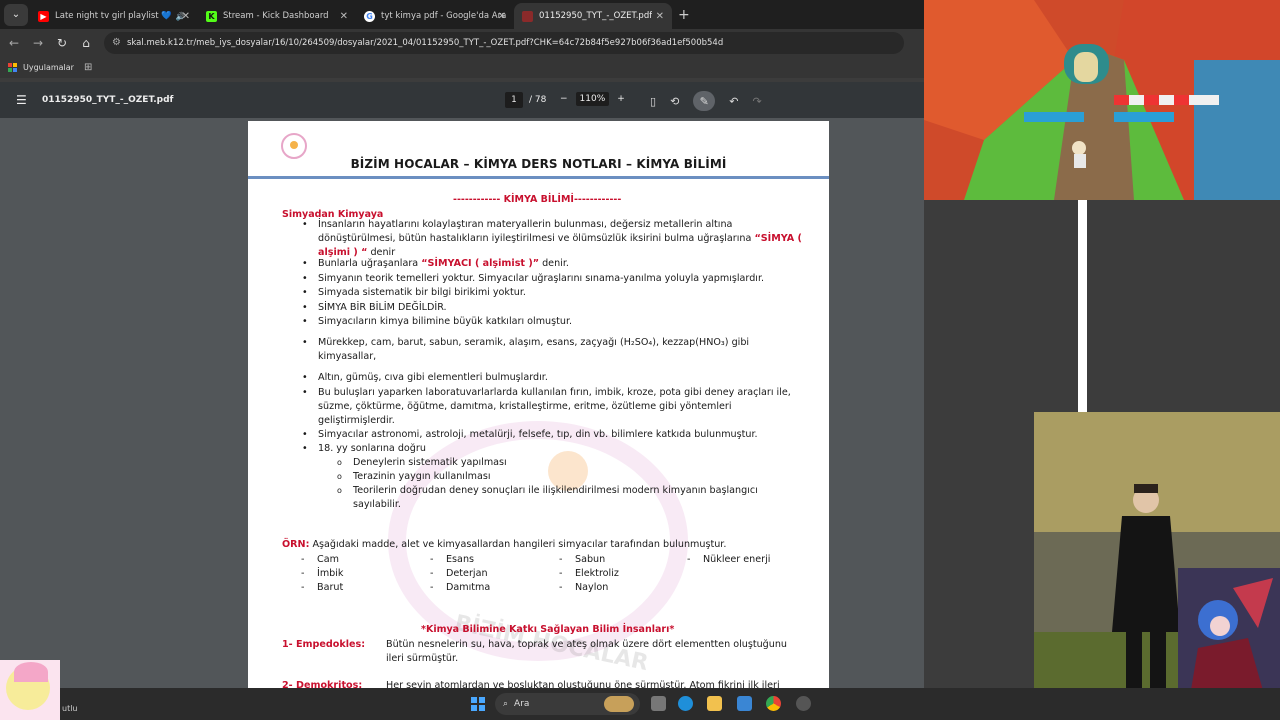  I want to click on tab-title: tyt kimya pdf - Google'da Ara, so click(443, 16).